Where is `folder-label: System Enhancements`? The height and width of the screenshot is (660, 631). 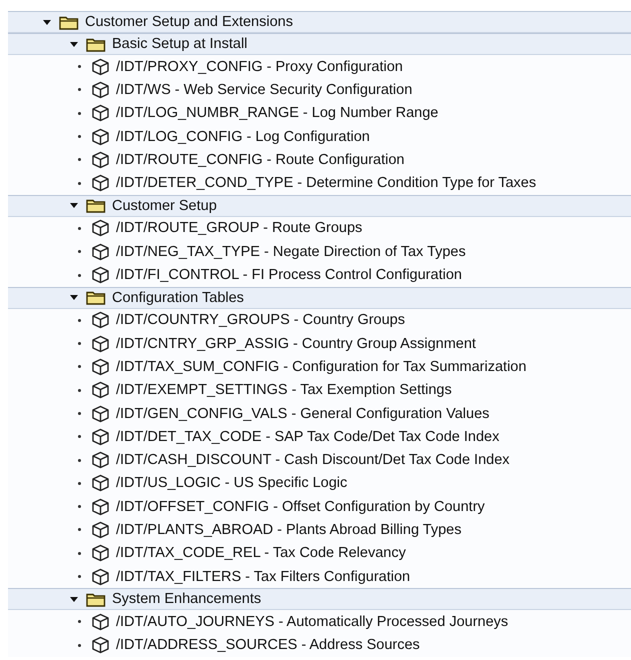
folder-label: System Enhancements is located at coordinates (187, 599).